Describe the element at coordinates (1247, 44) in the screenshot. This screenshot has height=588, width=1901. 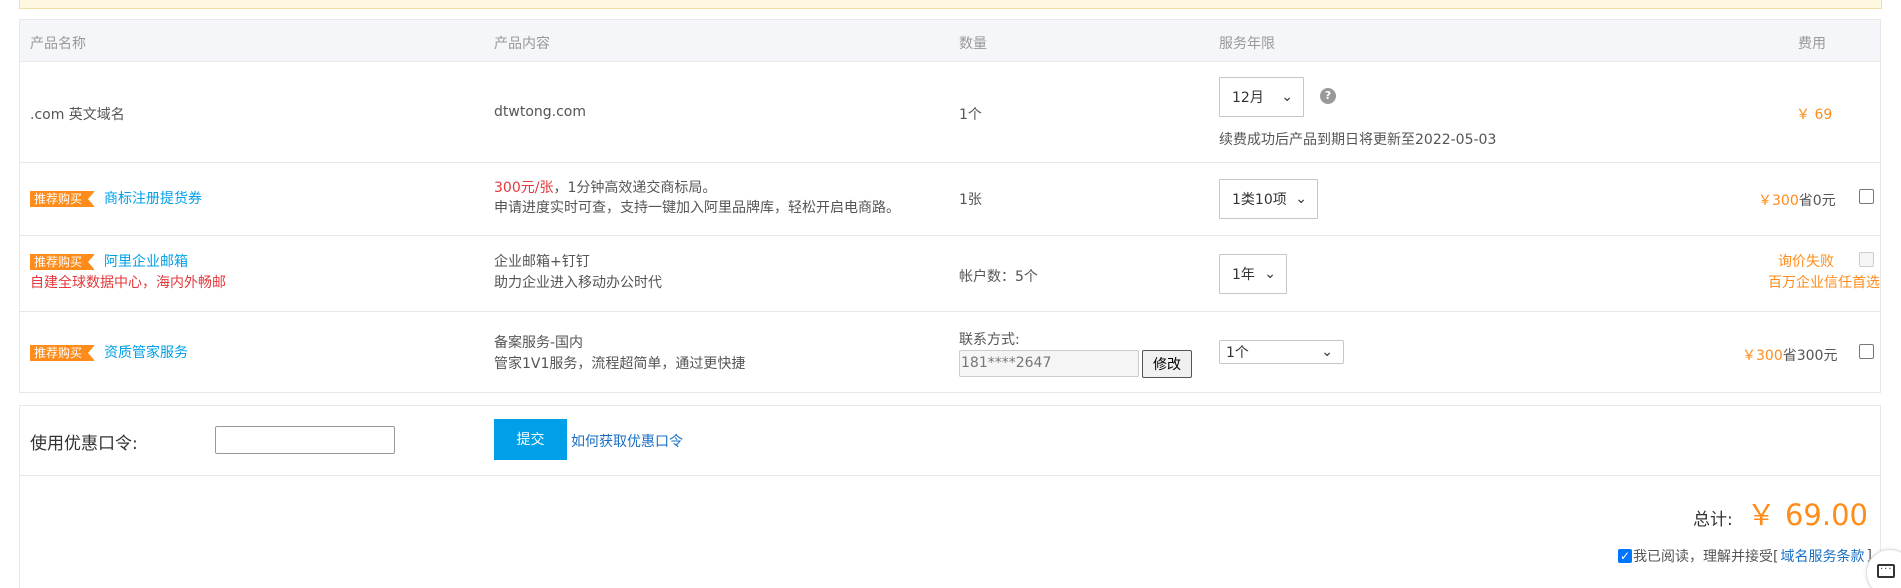
I see `header-service-period: 服务年限` at that location.